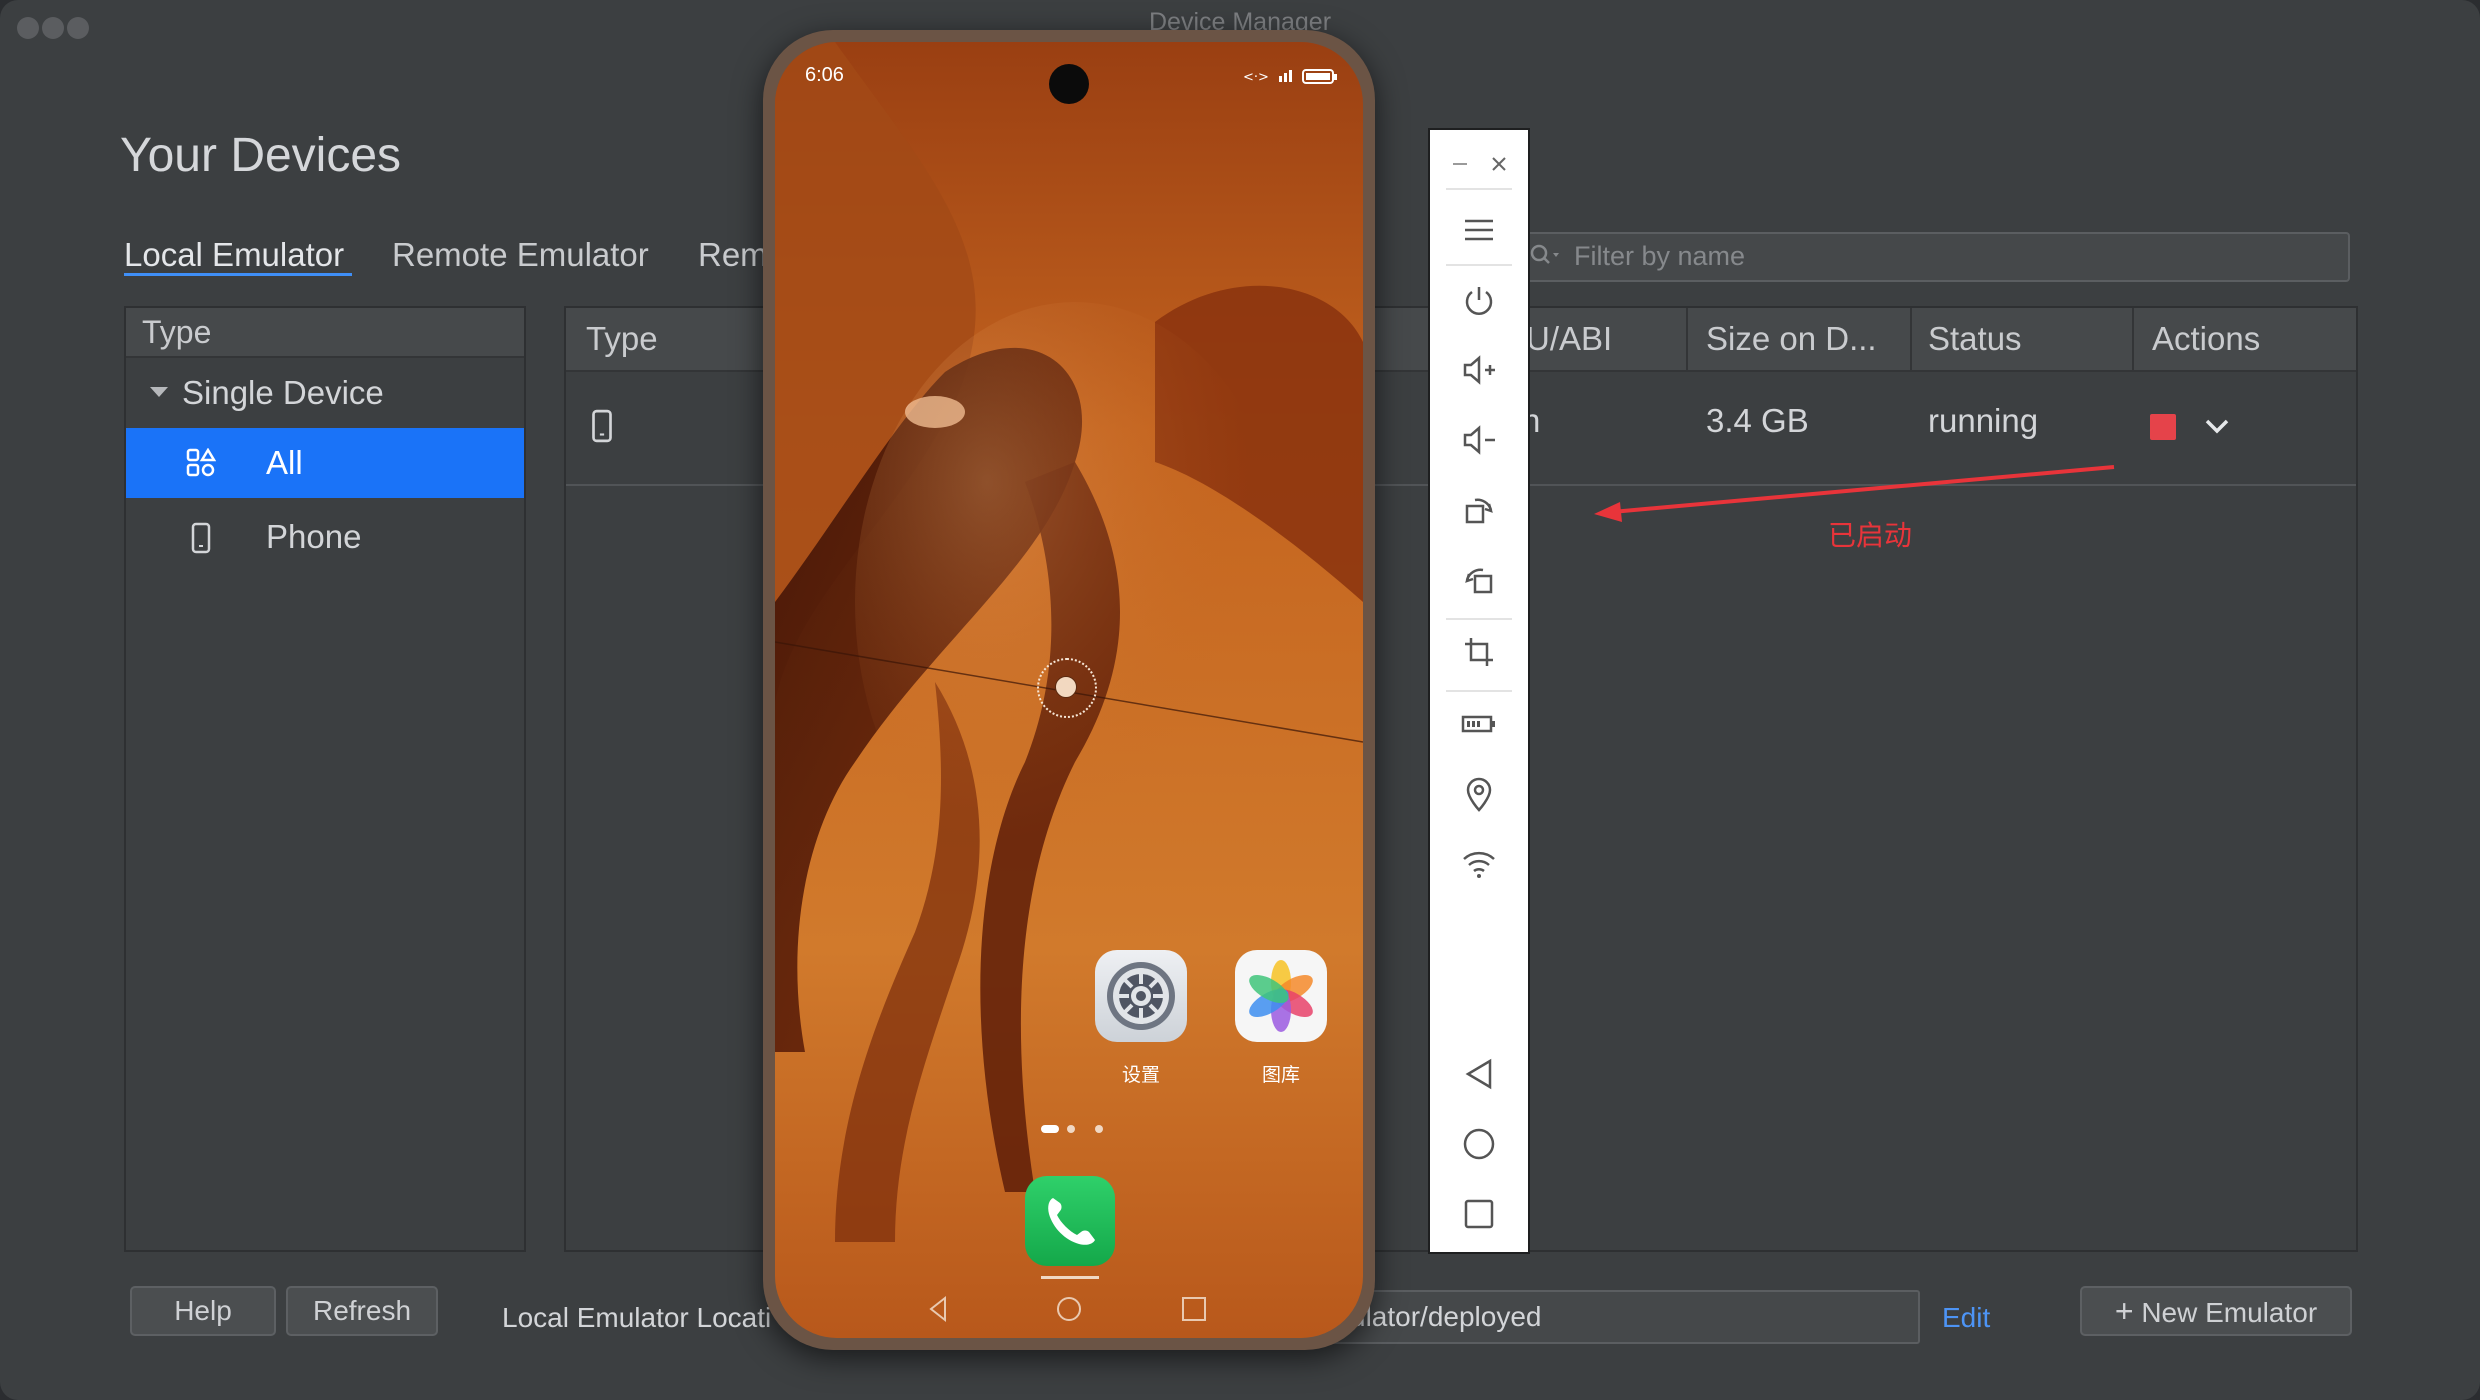 The height and width of the screenshot is (1400, 2480). Describe the element at coordinates (1479, 864) in the screenshot. I see `wifi-icon` at that location.